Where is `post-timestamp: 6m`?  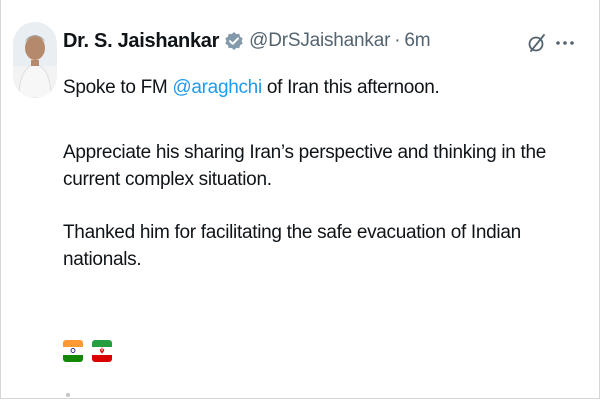 post-timestamp: 6m is located at coordinates (417, 41).